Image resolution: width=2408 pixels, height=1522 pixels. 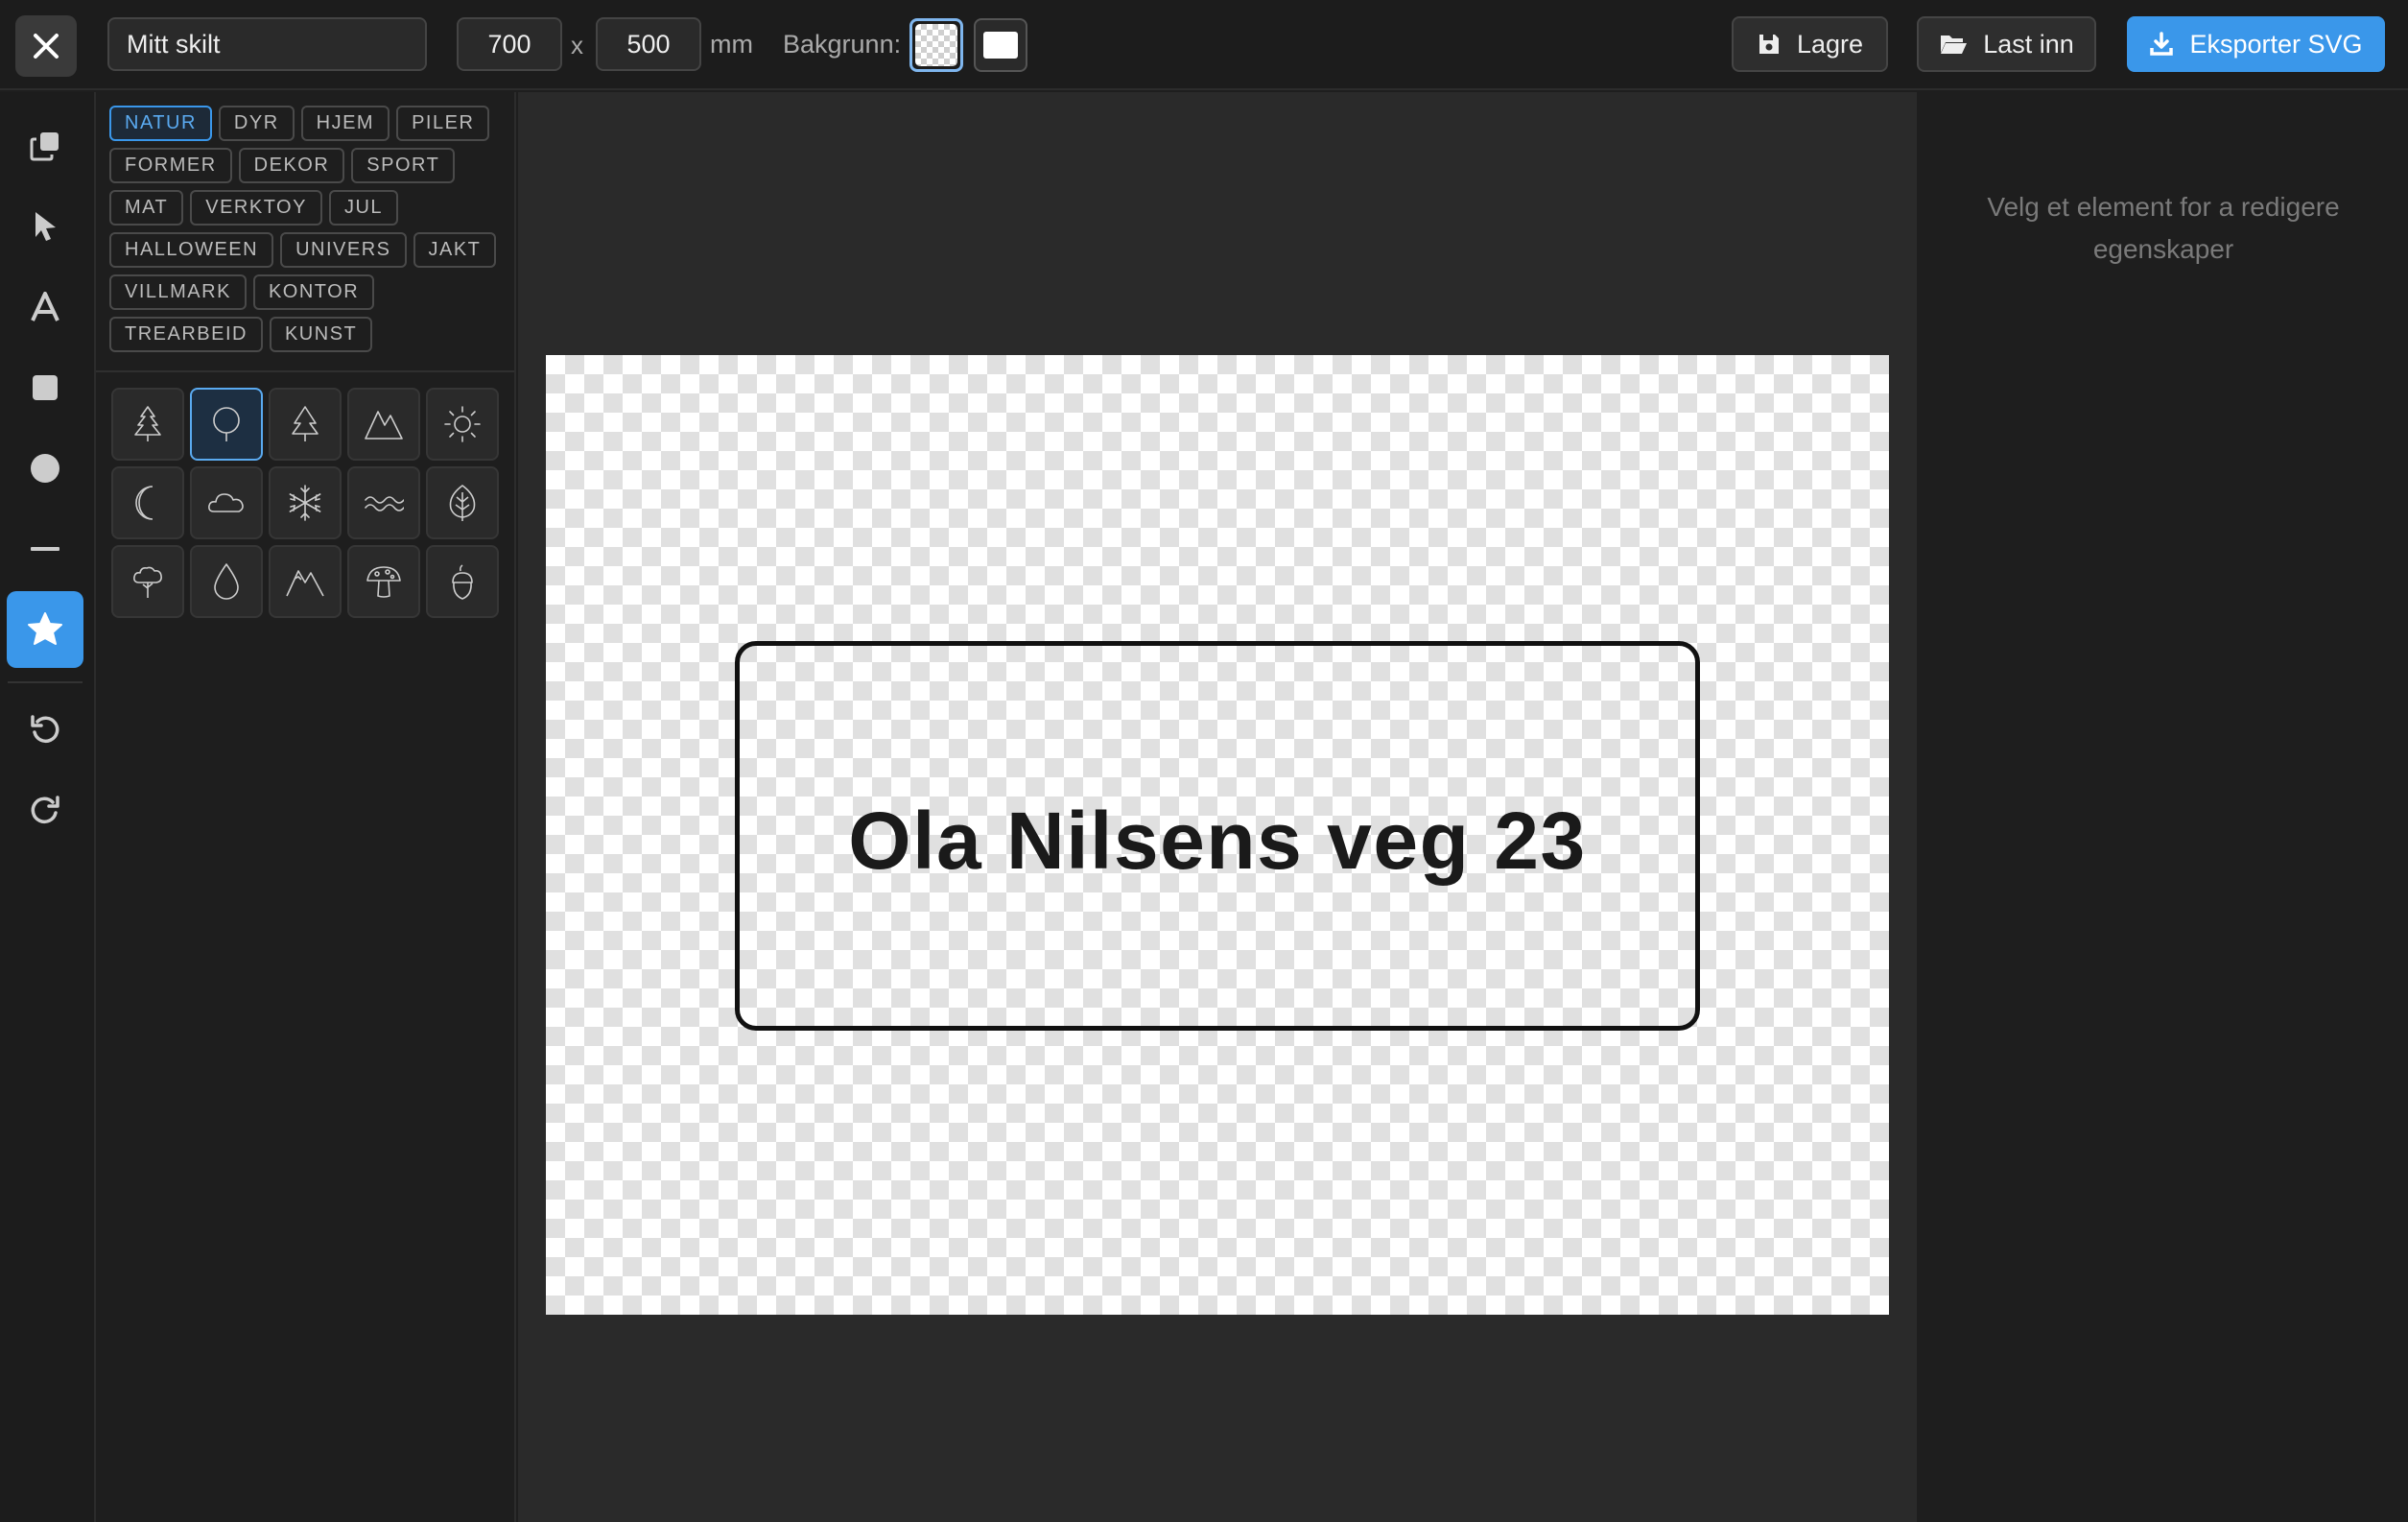 I want to click on deciduous-tree-icon, so click(x=226, y=424).